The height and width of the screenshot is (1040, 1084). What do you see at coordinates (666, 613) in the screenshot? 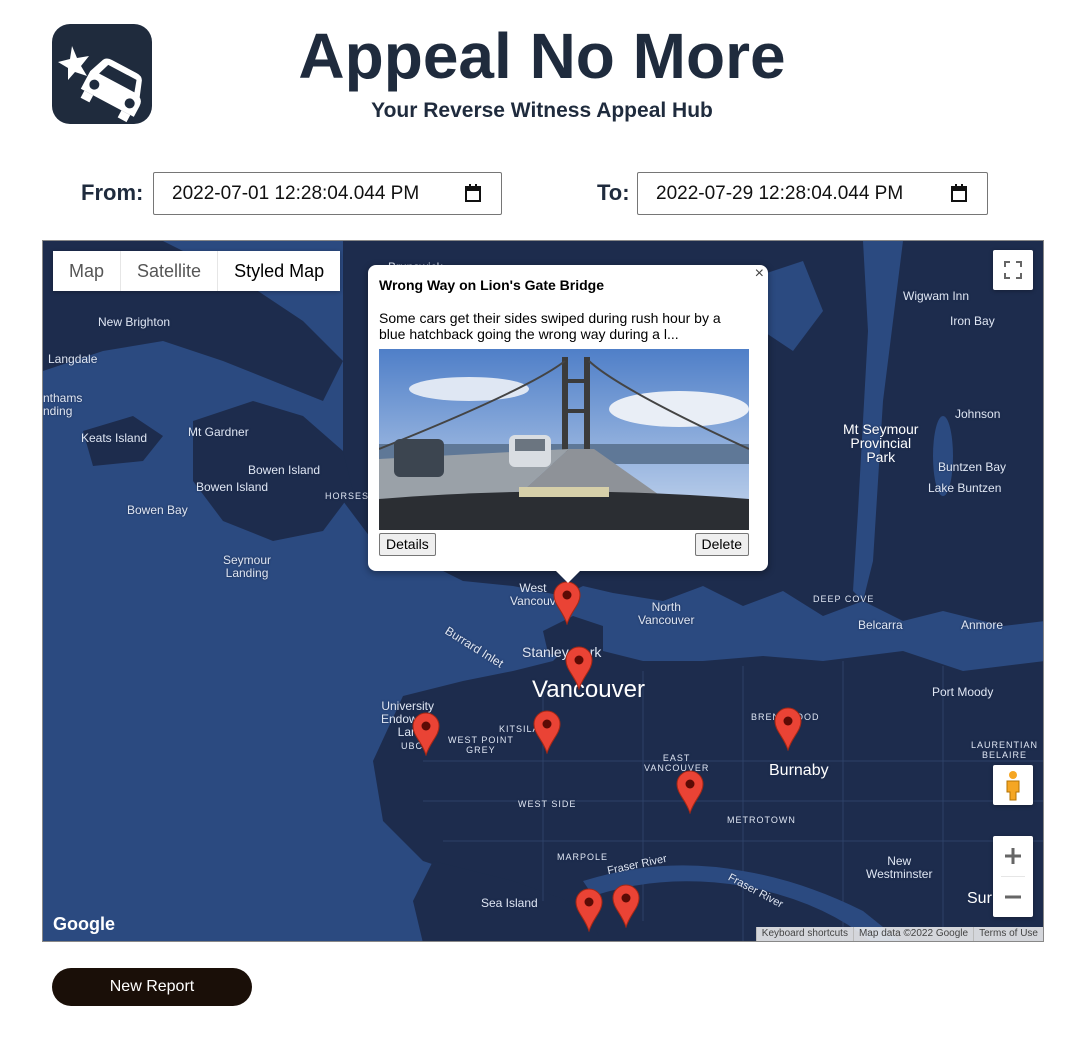
I see `map-label: North Vancouver` at bounding box center [666, 613].